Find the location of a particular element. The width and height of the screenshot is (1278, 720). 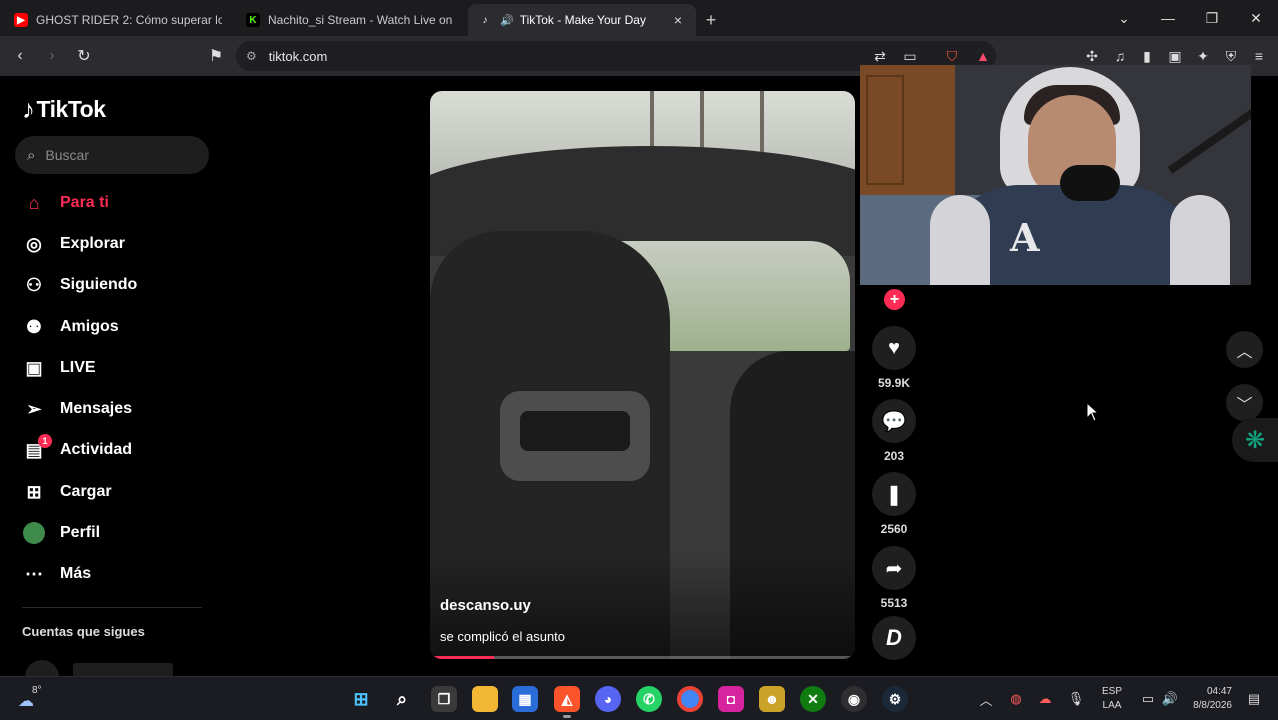

tray-app-icon: ☁ is located at coordinates (1045, 698).